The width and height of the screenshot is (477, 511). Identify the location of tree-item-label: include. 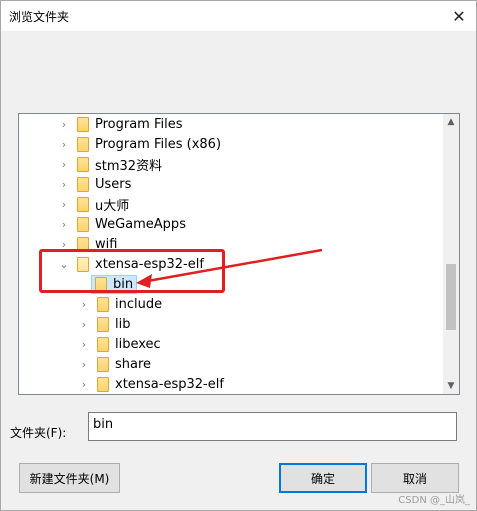
(139, 304).